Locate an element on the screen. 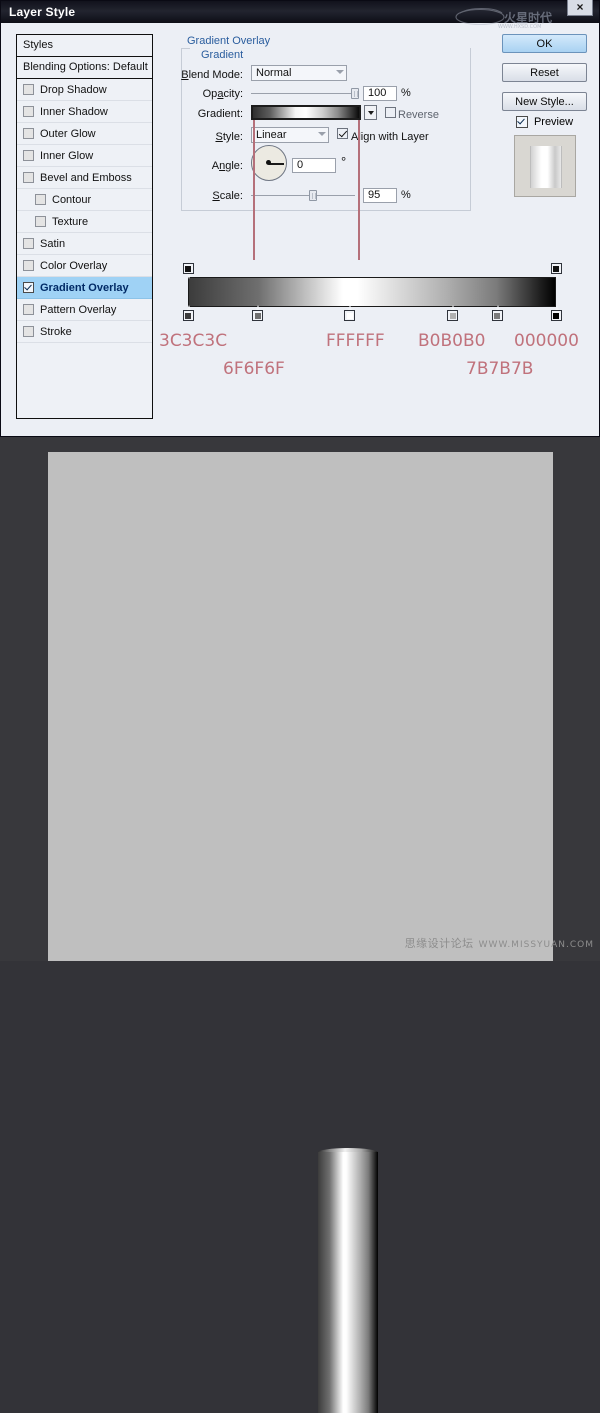 Image resolution: width=600 pixels, height=1413 pixels. style-row-contour: Contour is located at coordinates (84, 200).